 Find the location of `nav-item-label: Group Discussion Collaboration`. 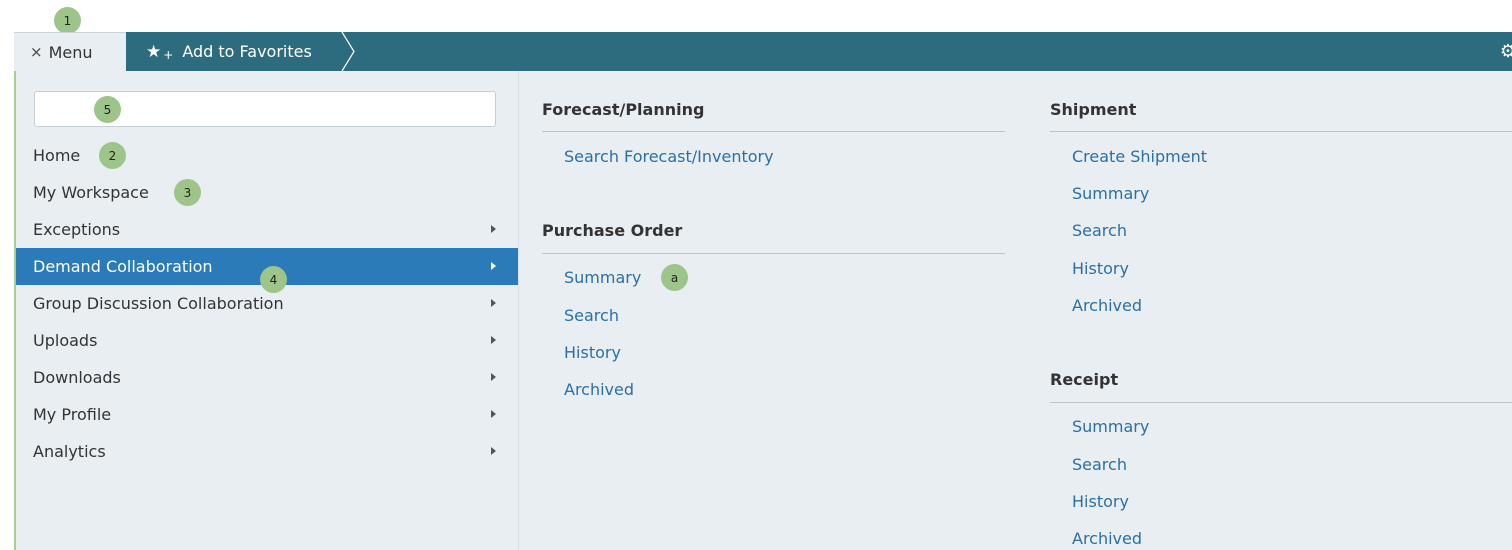

nav-item-label: Group Discussion Collaboration is located at coordinates (158, 303).